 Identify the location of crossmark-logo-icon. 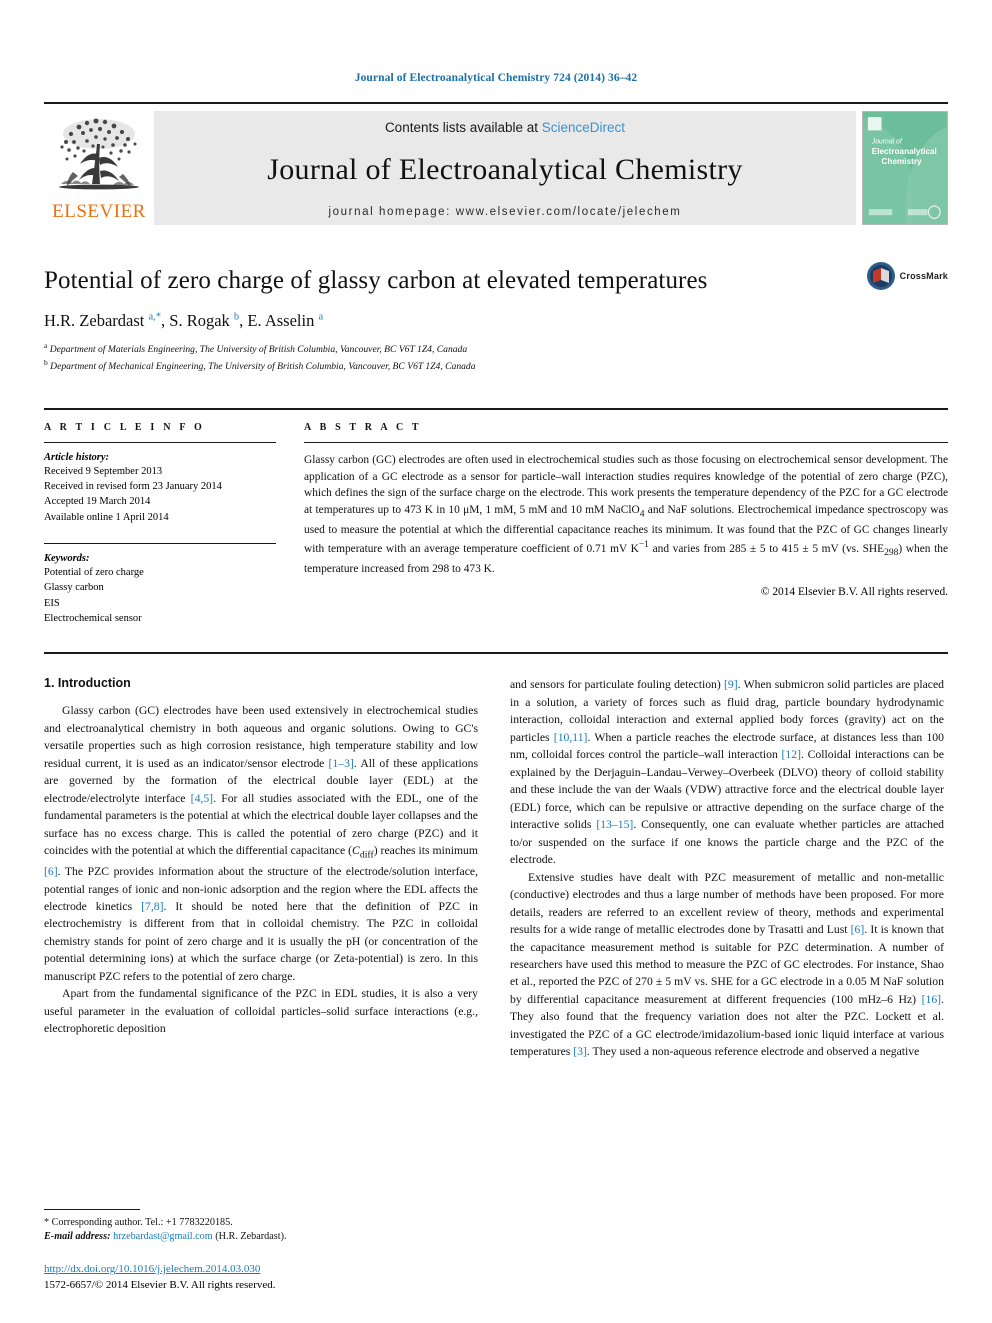
(880, 276).